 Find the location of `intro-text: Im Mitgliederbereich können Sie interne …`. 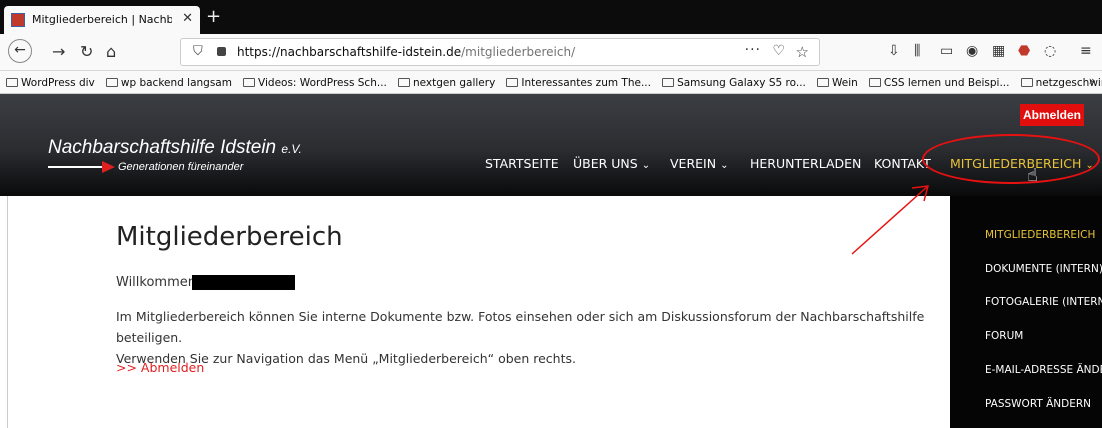

intro-text: Im Mitgliederbereich können Sie interne … is located at coordinates (526, 337).